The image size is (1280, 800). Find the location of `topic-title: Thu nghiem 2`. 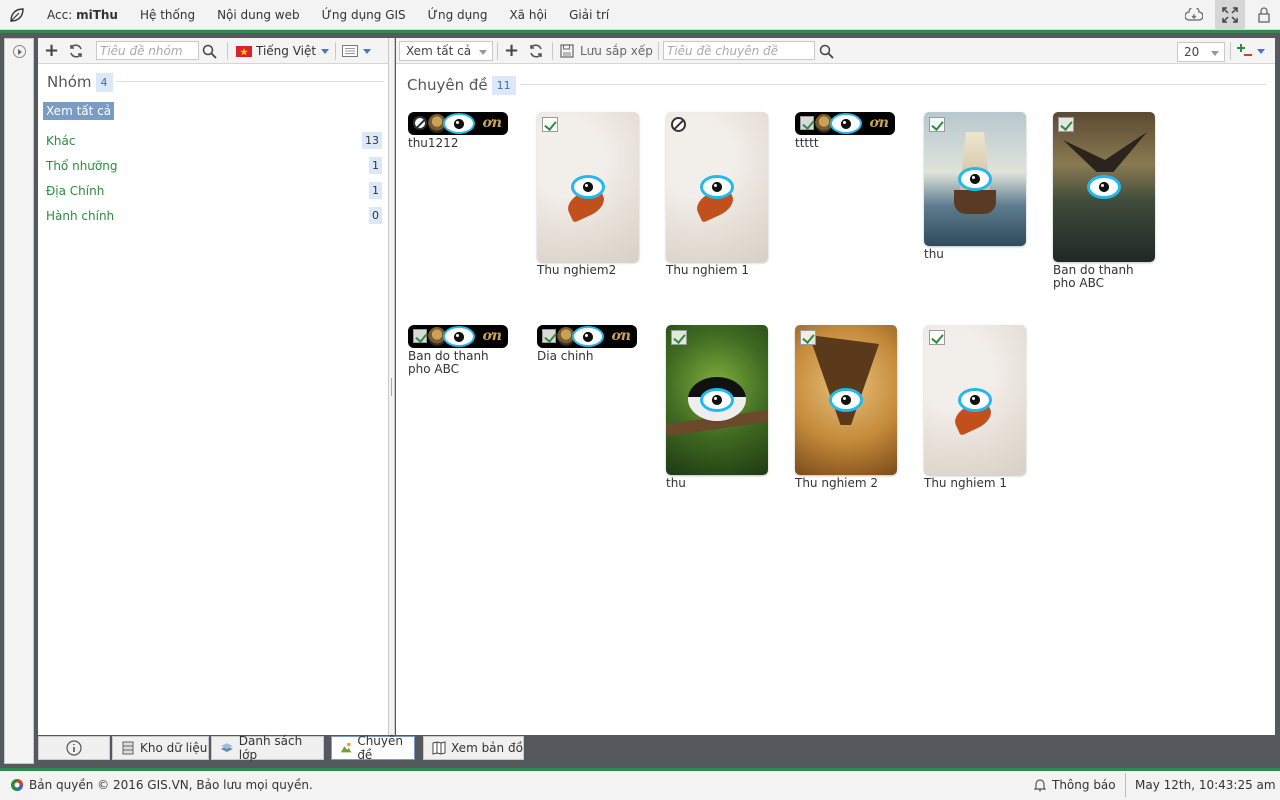

topic-title: Thu nghiem 2 is located at coordinates (846, 483).